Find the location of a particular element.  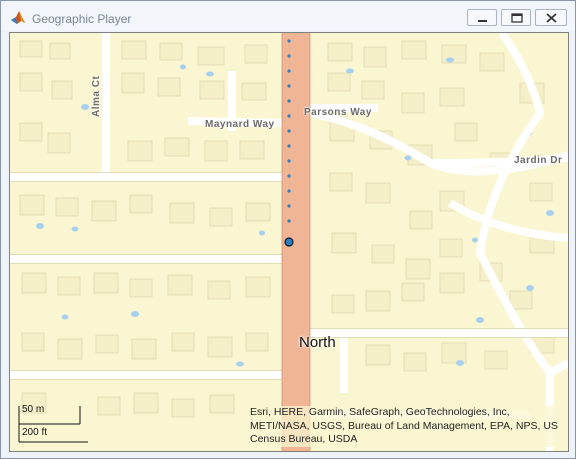

matlab-icon is located at coordinates (18, 17).